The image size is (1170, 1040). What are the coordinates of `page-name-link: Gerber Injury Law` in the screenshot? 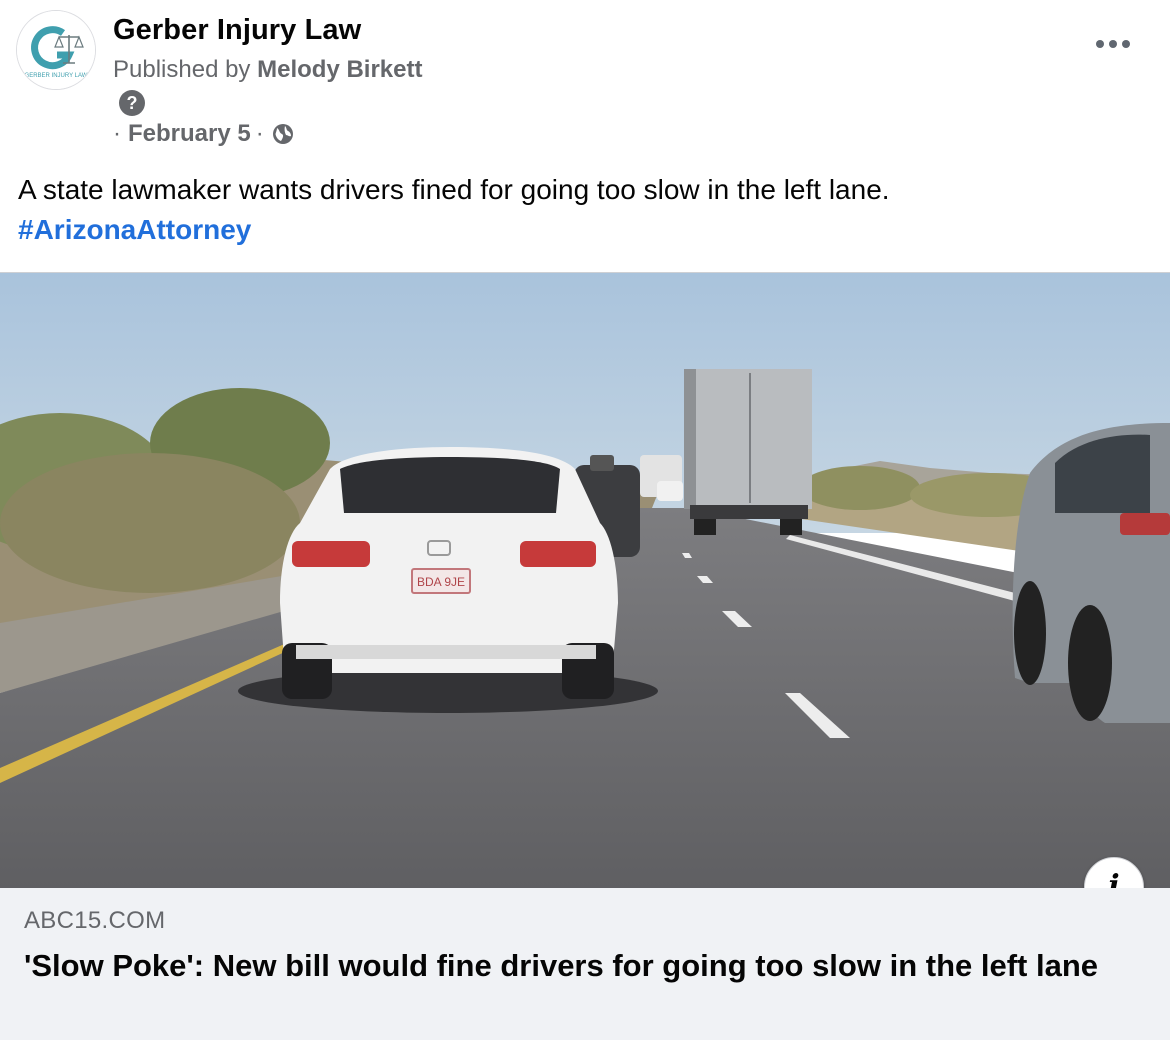 It's located at (237, 30).